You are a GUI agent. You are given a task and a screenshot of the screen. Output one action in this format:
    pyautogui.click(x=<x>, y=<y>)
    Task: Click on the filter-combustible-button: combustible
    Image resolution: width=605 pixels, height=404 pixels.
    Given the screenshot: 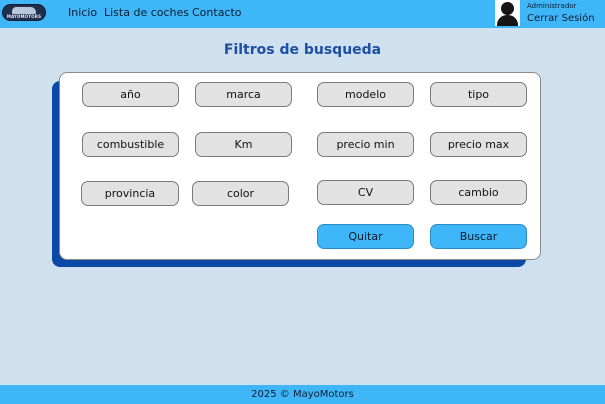 What is the action you would take?
    pyautogui.click(x=130, y=144)
    